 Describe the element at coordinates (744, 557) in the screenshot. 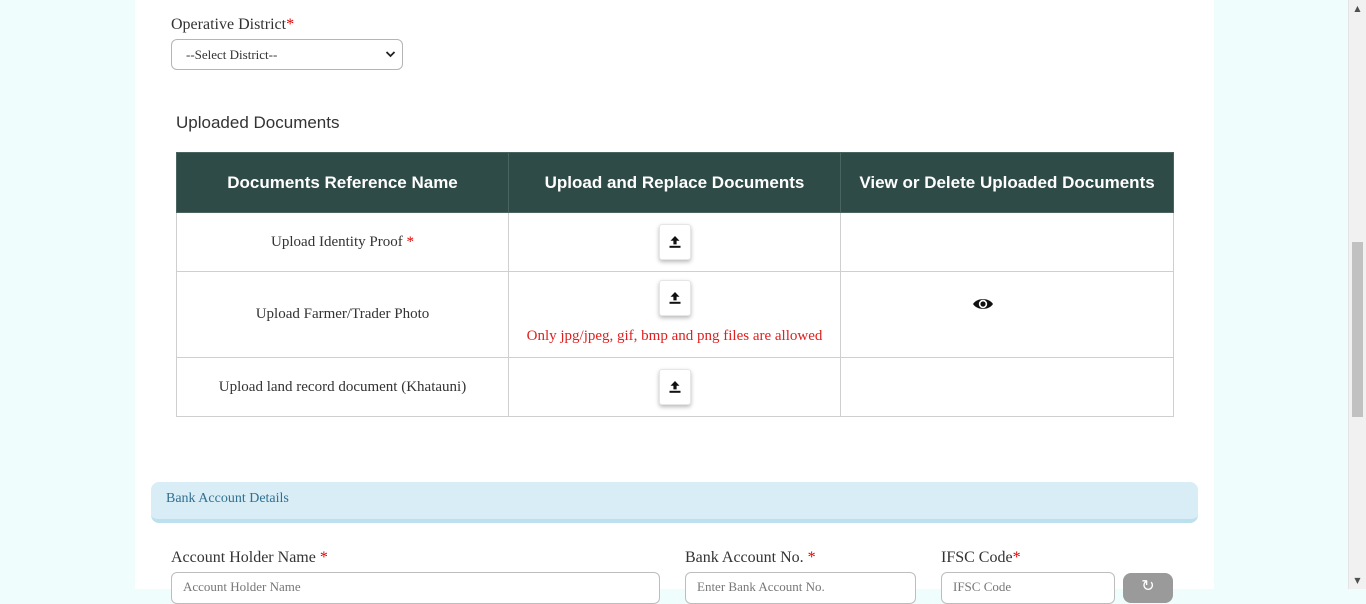

I see `bank-account-label-text: Bank Account No.` at that location.